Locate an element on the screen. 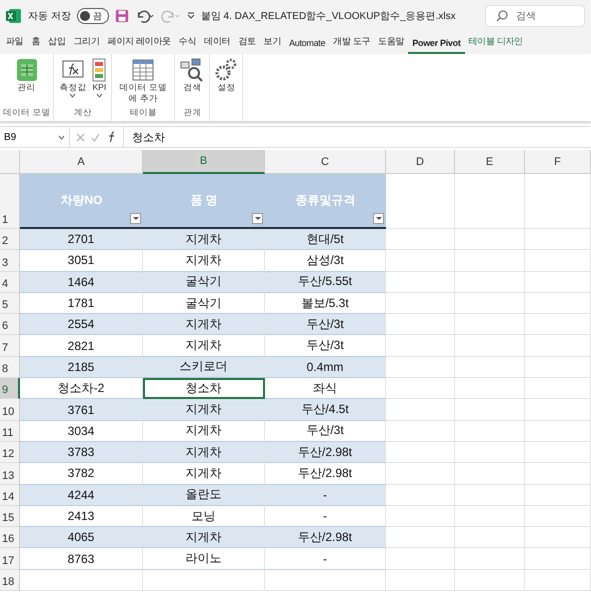 This screenshot has height=596, width=591. autosave-toggle: 끔 is located at coordinates (92, 16).